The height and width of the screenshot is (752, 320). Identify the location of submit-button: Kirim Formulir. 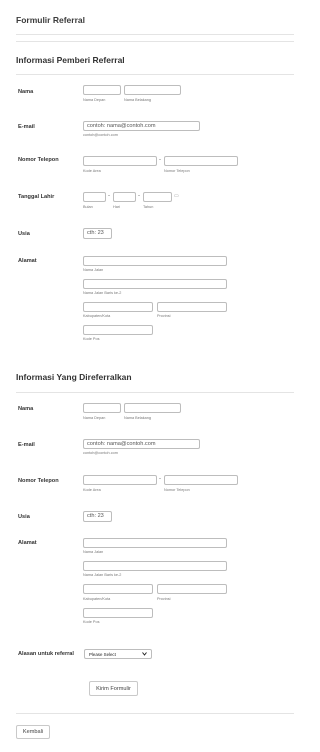
(113, 688).